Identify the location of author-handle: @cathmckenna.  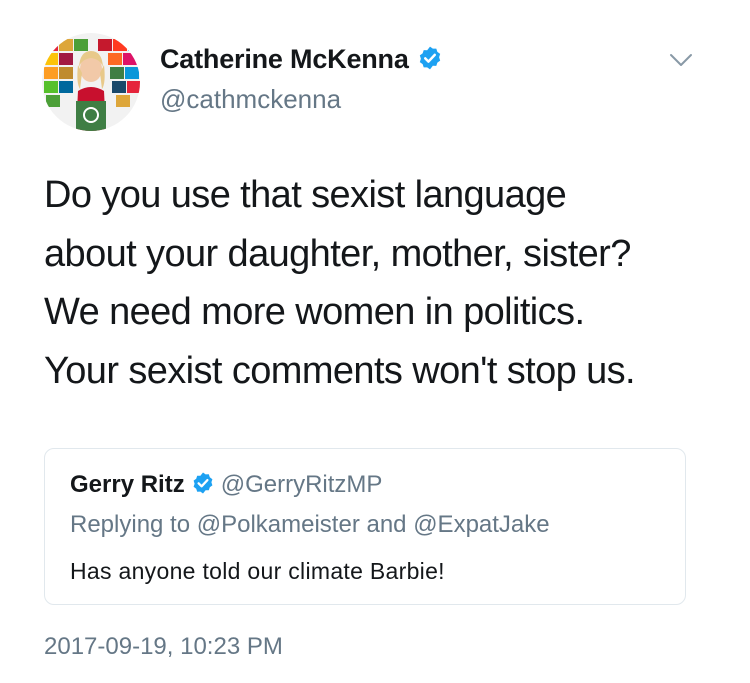
(250, 99).